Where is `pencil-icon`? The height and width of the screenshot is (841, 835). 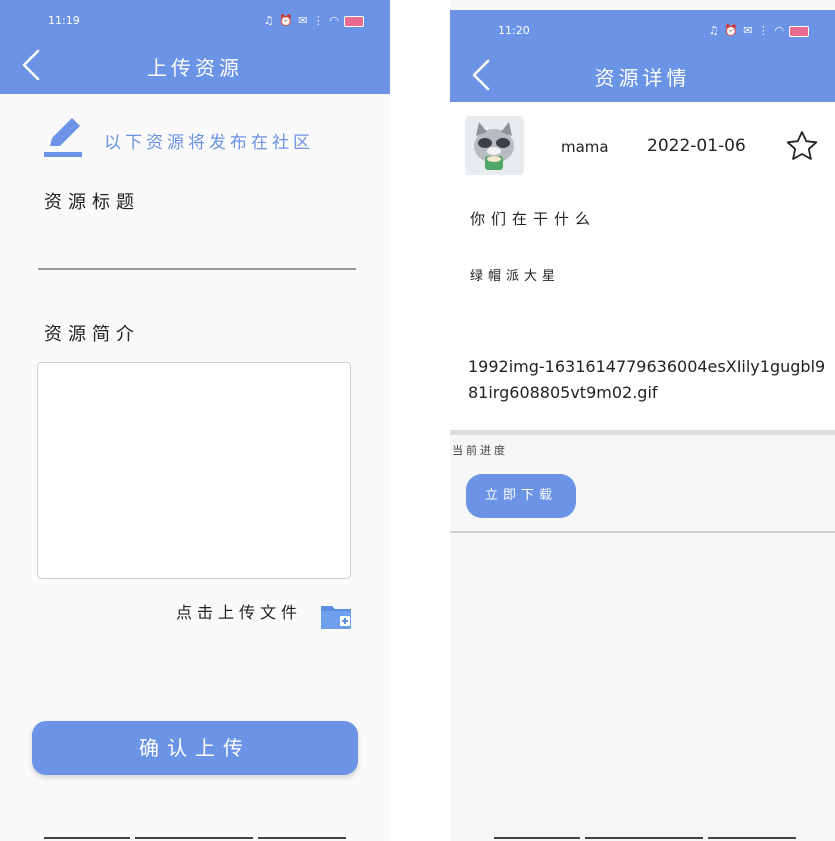
pencil-icon is located at coordinates (63, 137).